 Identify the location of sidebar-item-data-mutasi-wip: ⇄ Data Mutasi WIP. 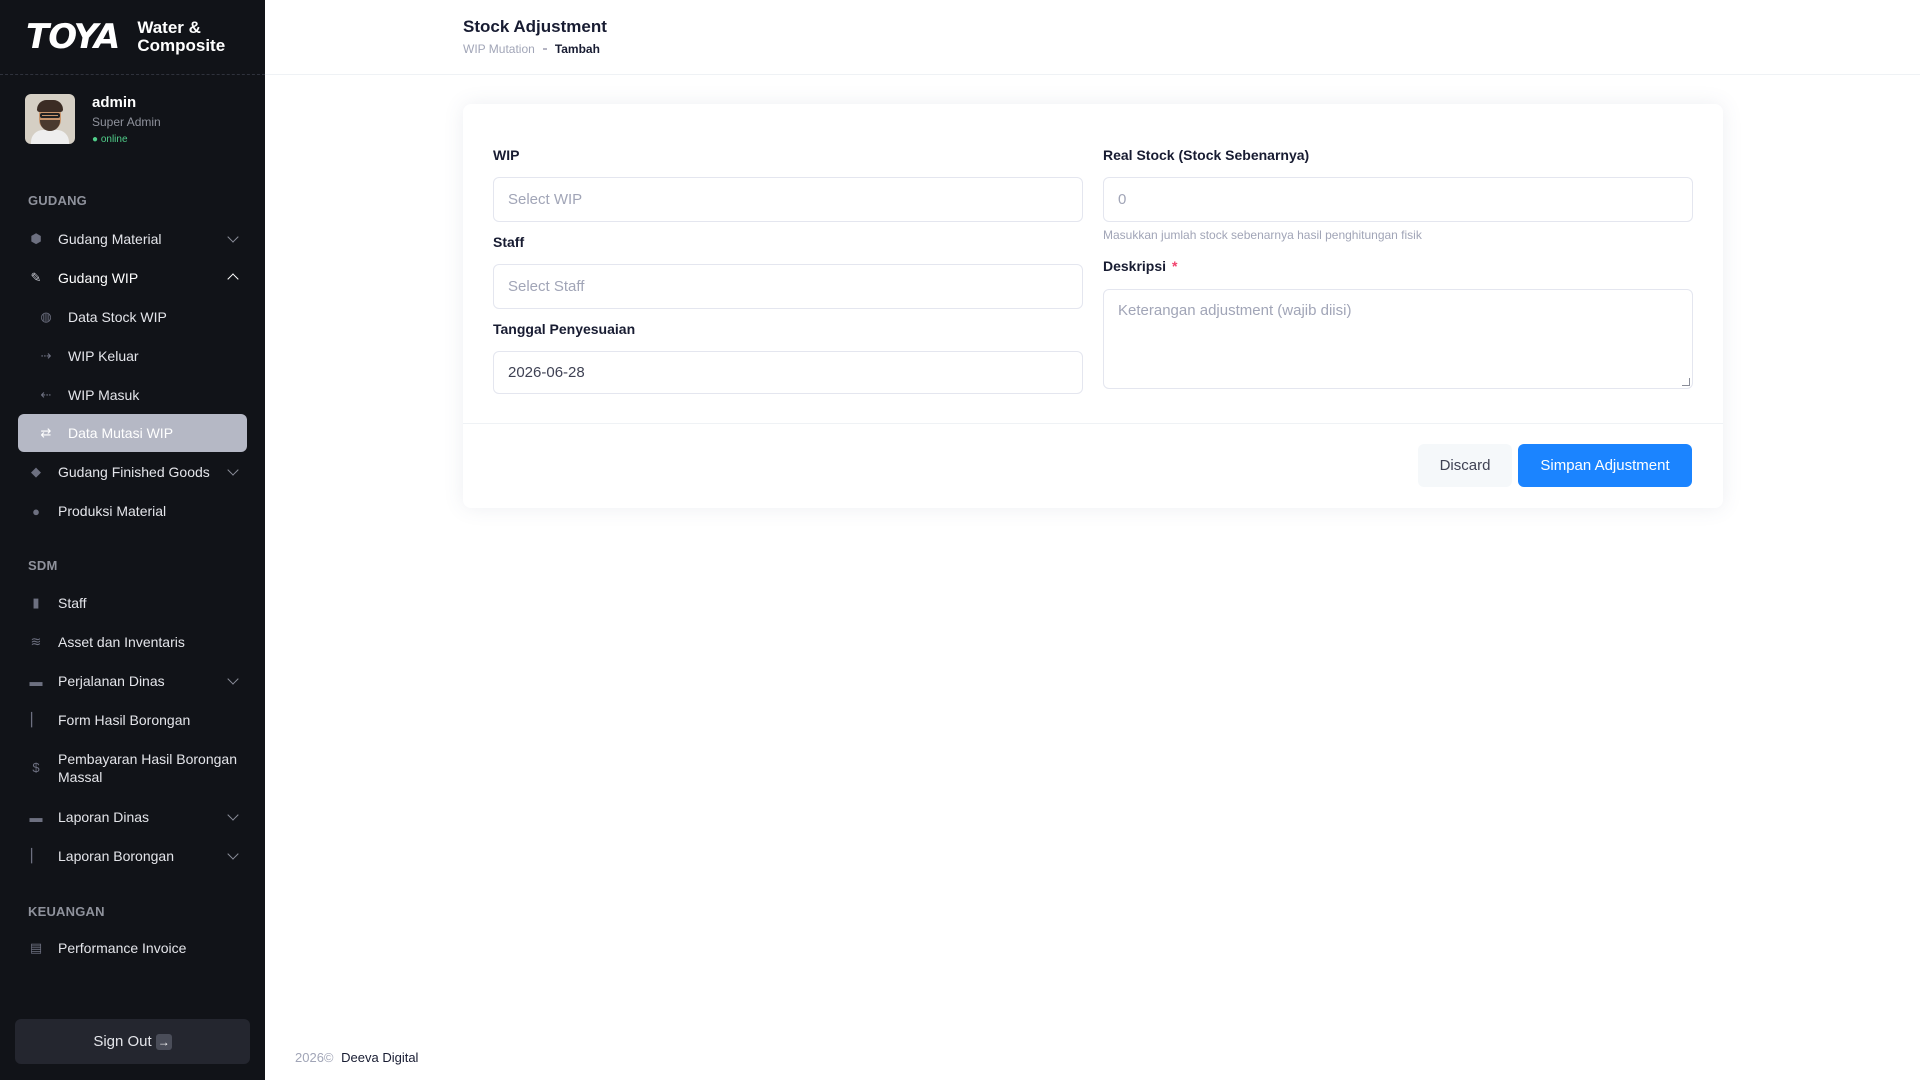
(132, 433).